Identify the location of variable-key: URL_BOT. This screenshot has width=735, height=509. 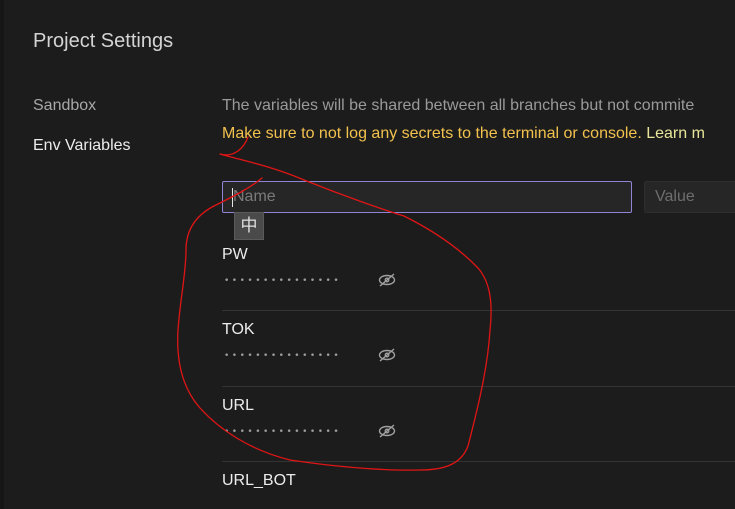
(259, 480).